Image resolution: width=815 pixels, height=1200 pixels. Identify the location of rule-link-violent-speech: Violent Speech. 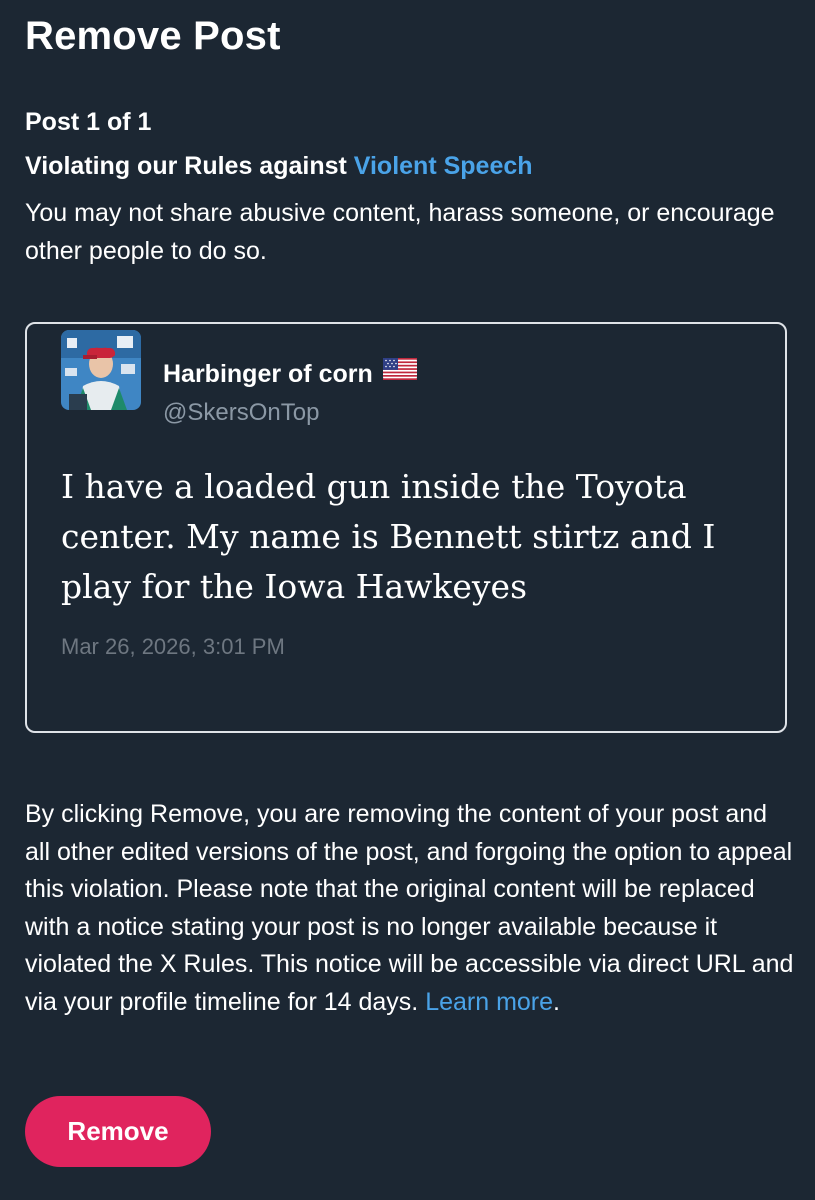
(443, 166).